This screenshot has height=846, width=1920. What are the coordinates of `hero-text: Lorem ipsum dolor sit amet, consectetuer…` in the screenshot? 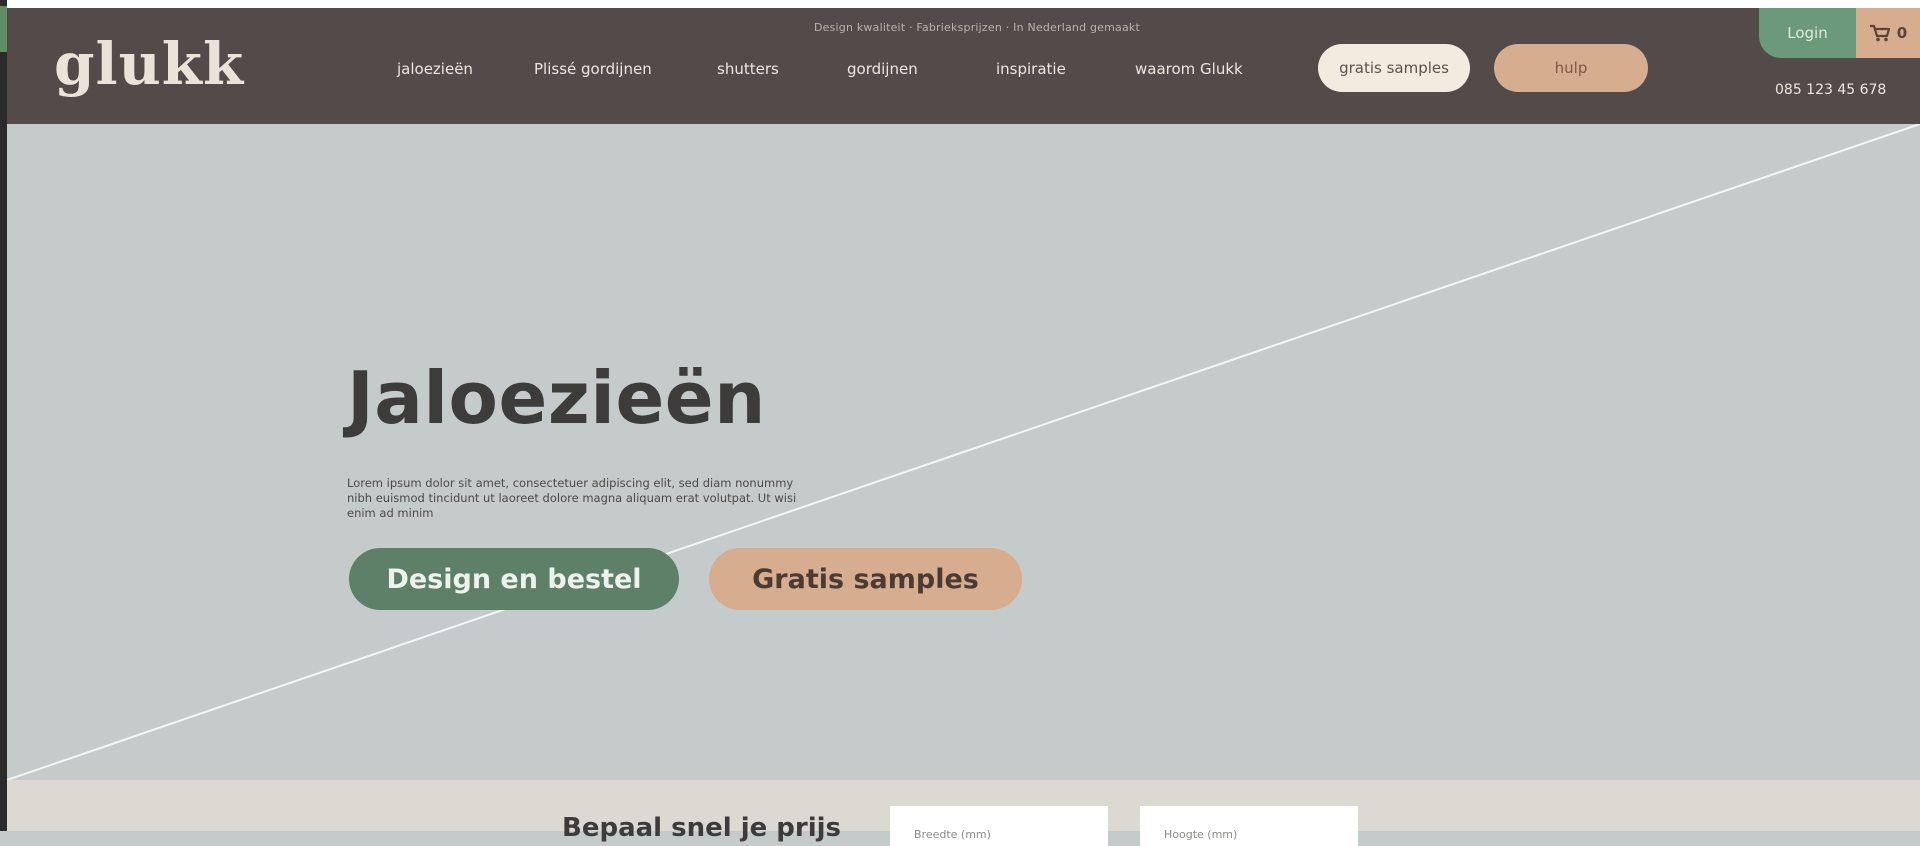 It's located at (572, 498).